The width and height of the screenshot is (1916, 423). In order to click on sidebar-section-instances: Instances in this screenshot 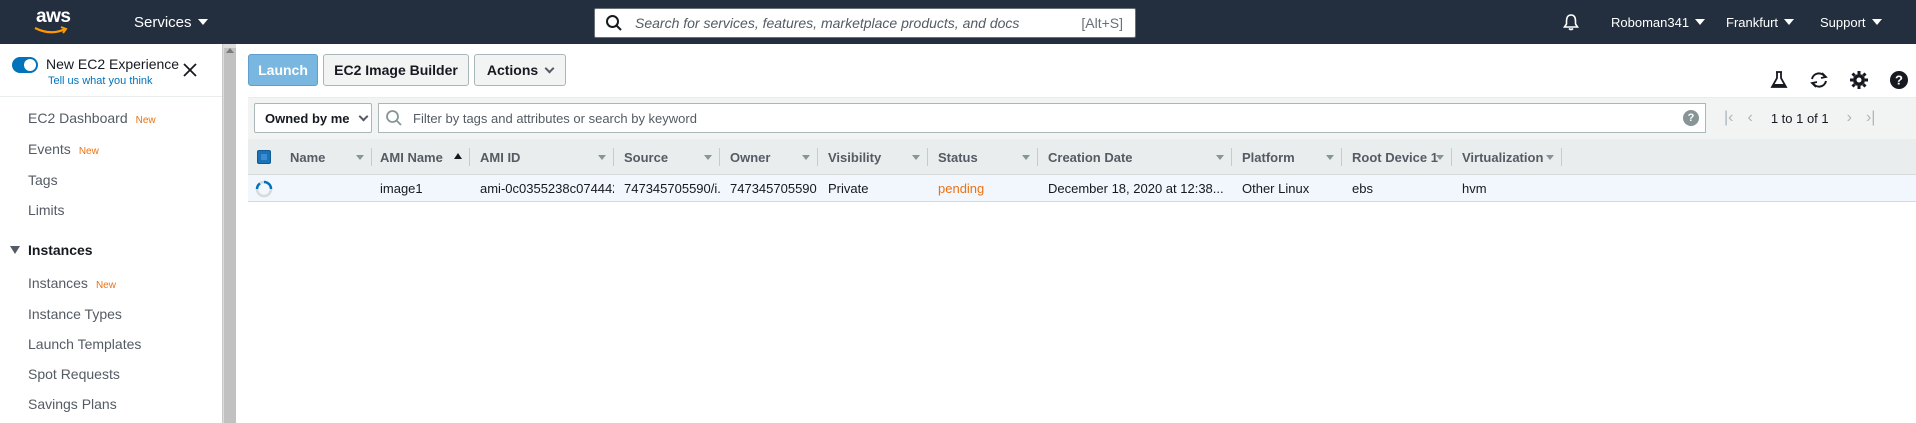, I will do `click(51, 250)`.